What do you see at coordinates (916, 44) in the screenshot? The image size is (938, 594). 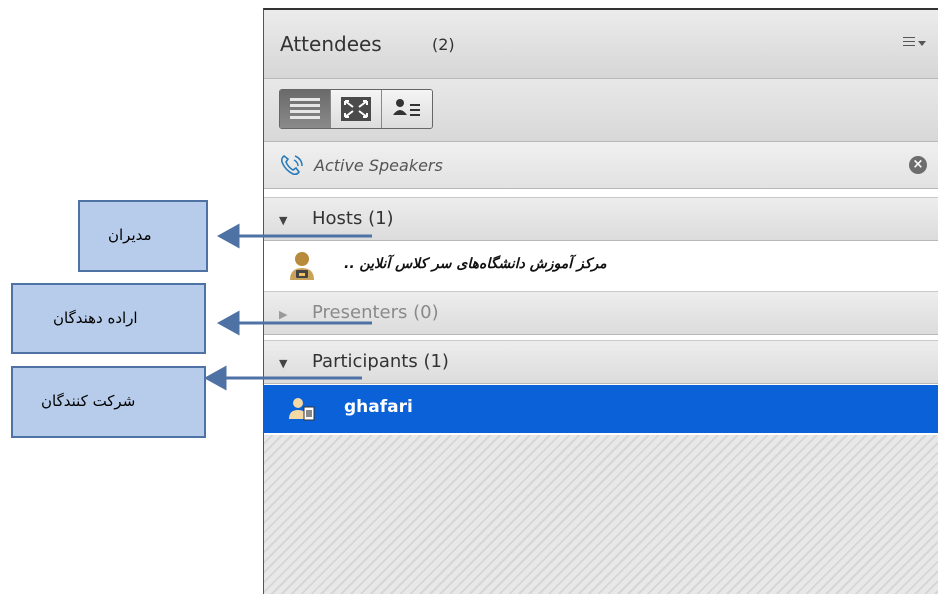 I see `pod-options-menu-icon` at bounding box center [916, 44].